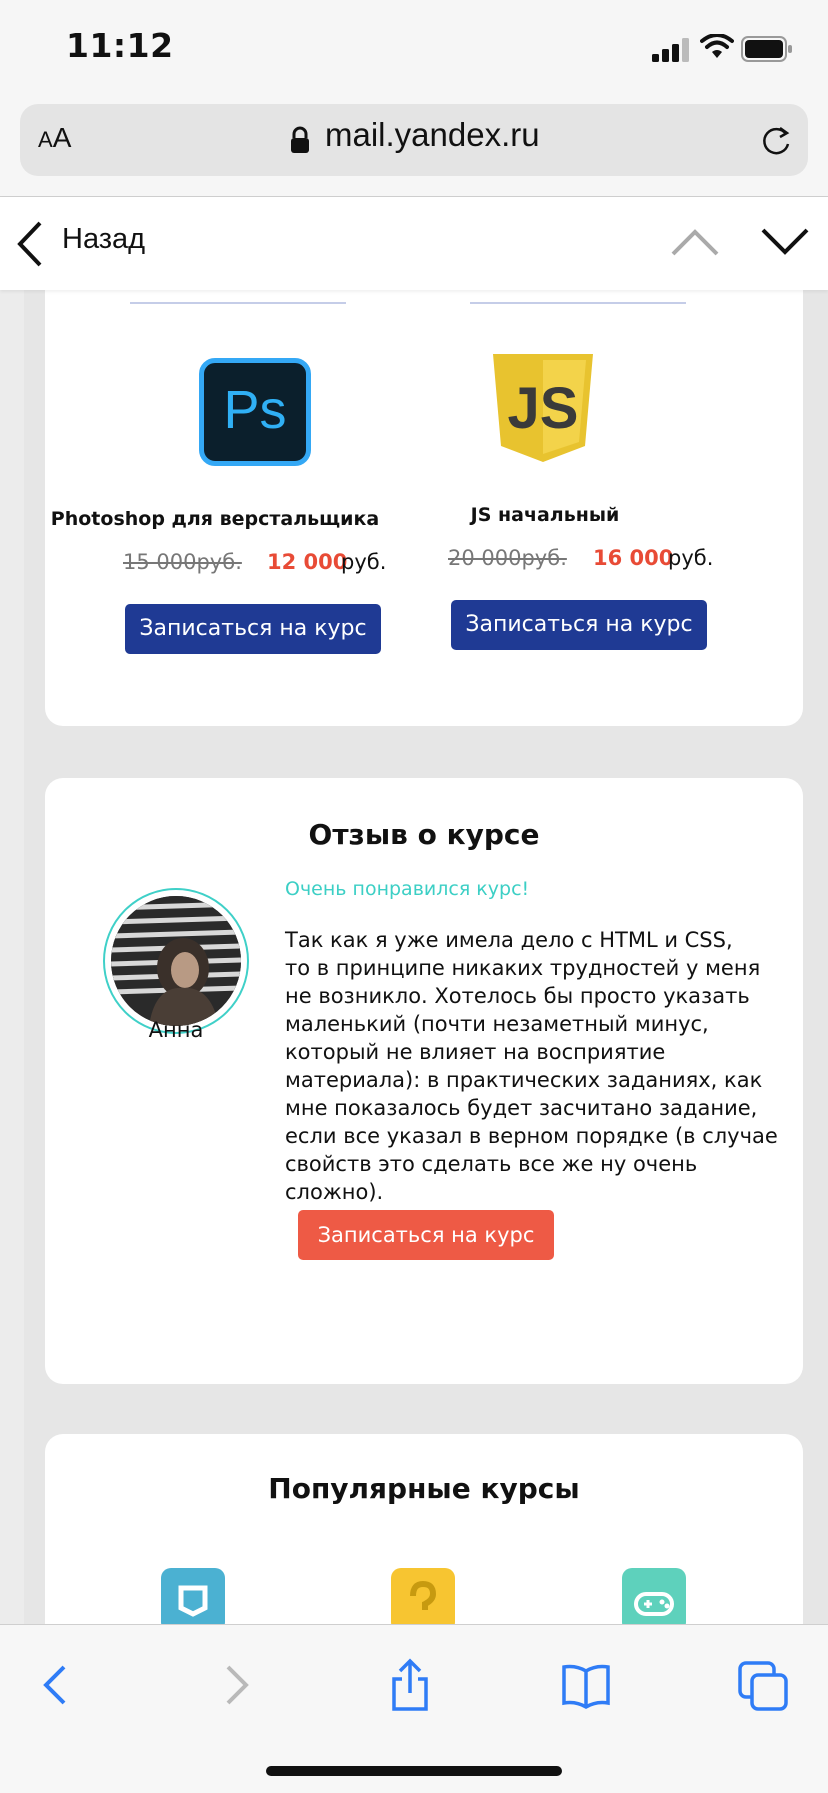  Describe the element at coordinates (776, 140) in the screenshot. I see `reload-icon` at that location.